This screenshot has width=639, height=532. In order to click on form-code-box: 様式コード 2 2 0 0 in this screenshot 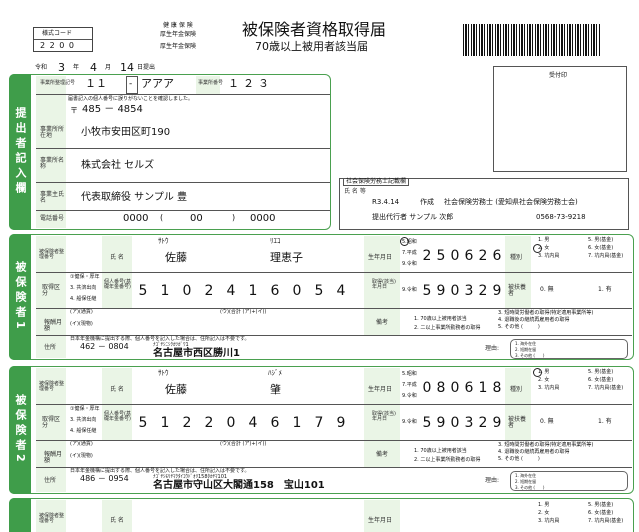, I will do `click(63, 39)`.